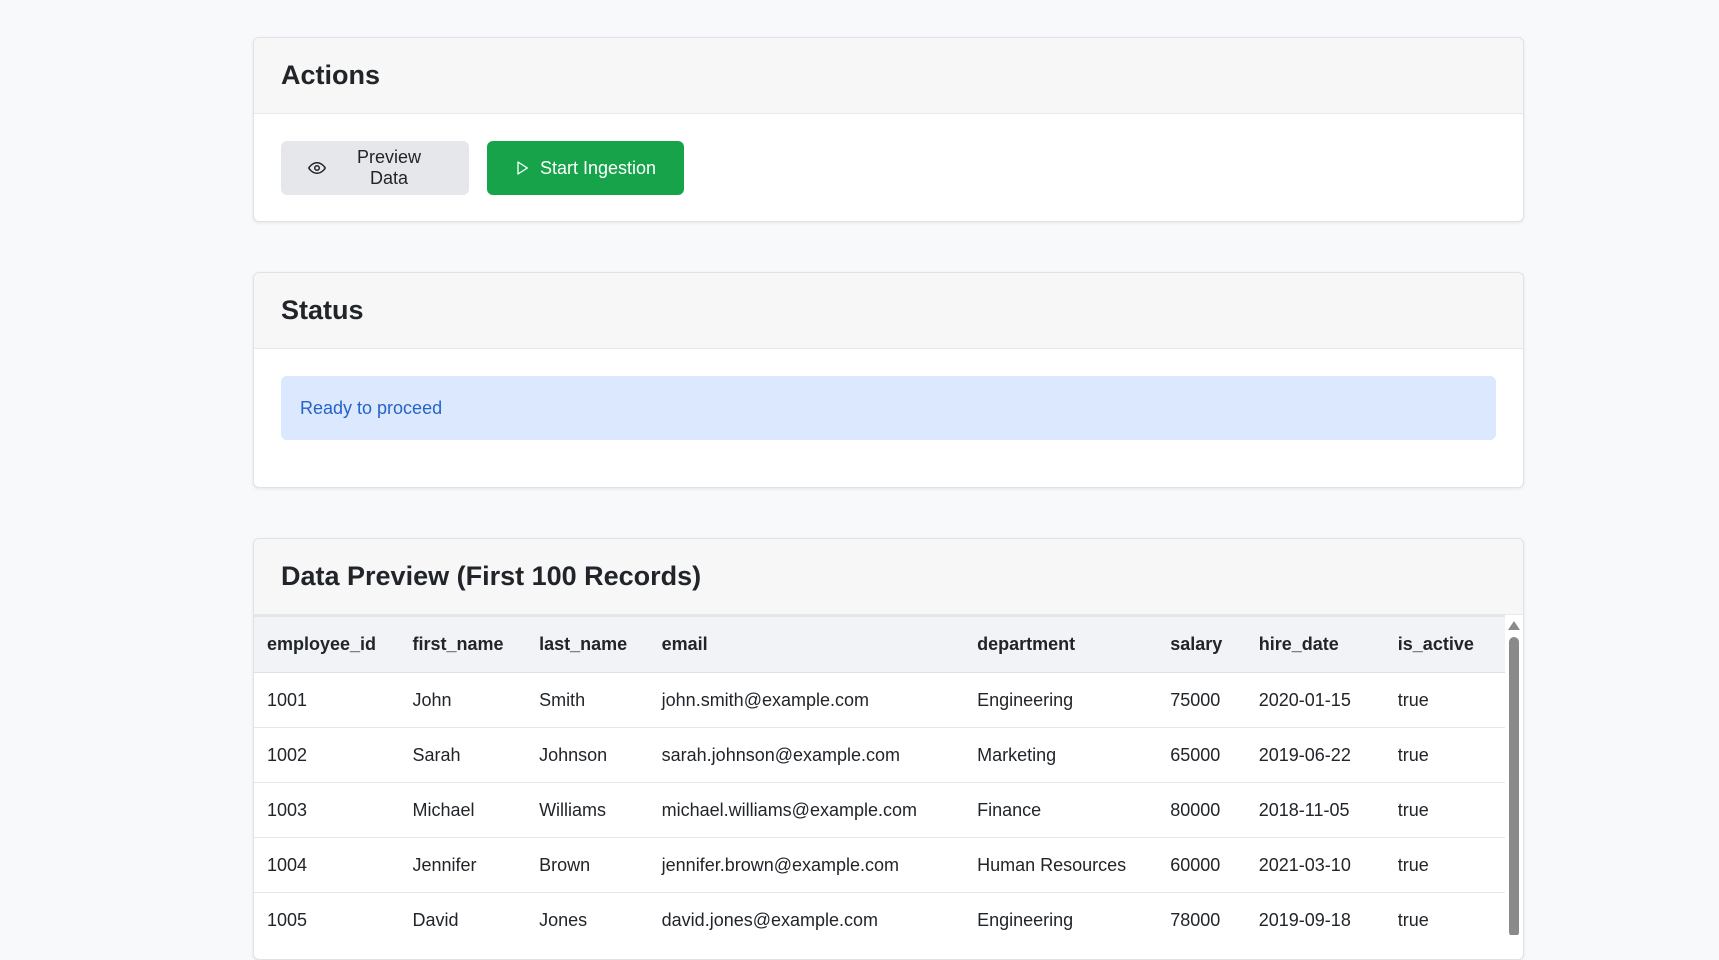 This screenshot has width=1719, height=960. What do you see at coordinates (587, 644) in the screenshot?
I see `column-header-last-name: last_name` at bounding box center [587, 644].